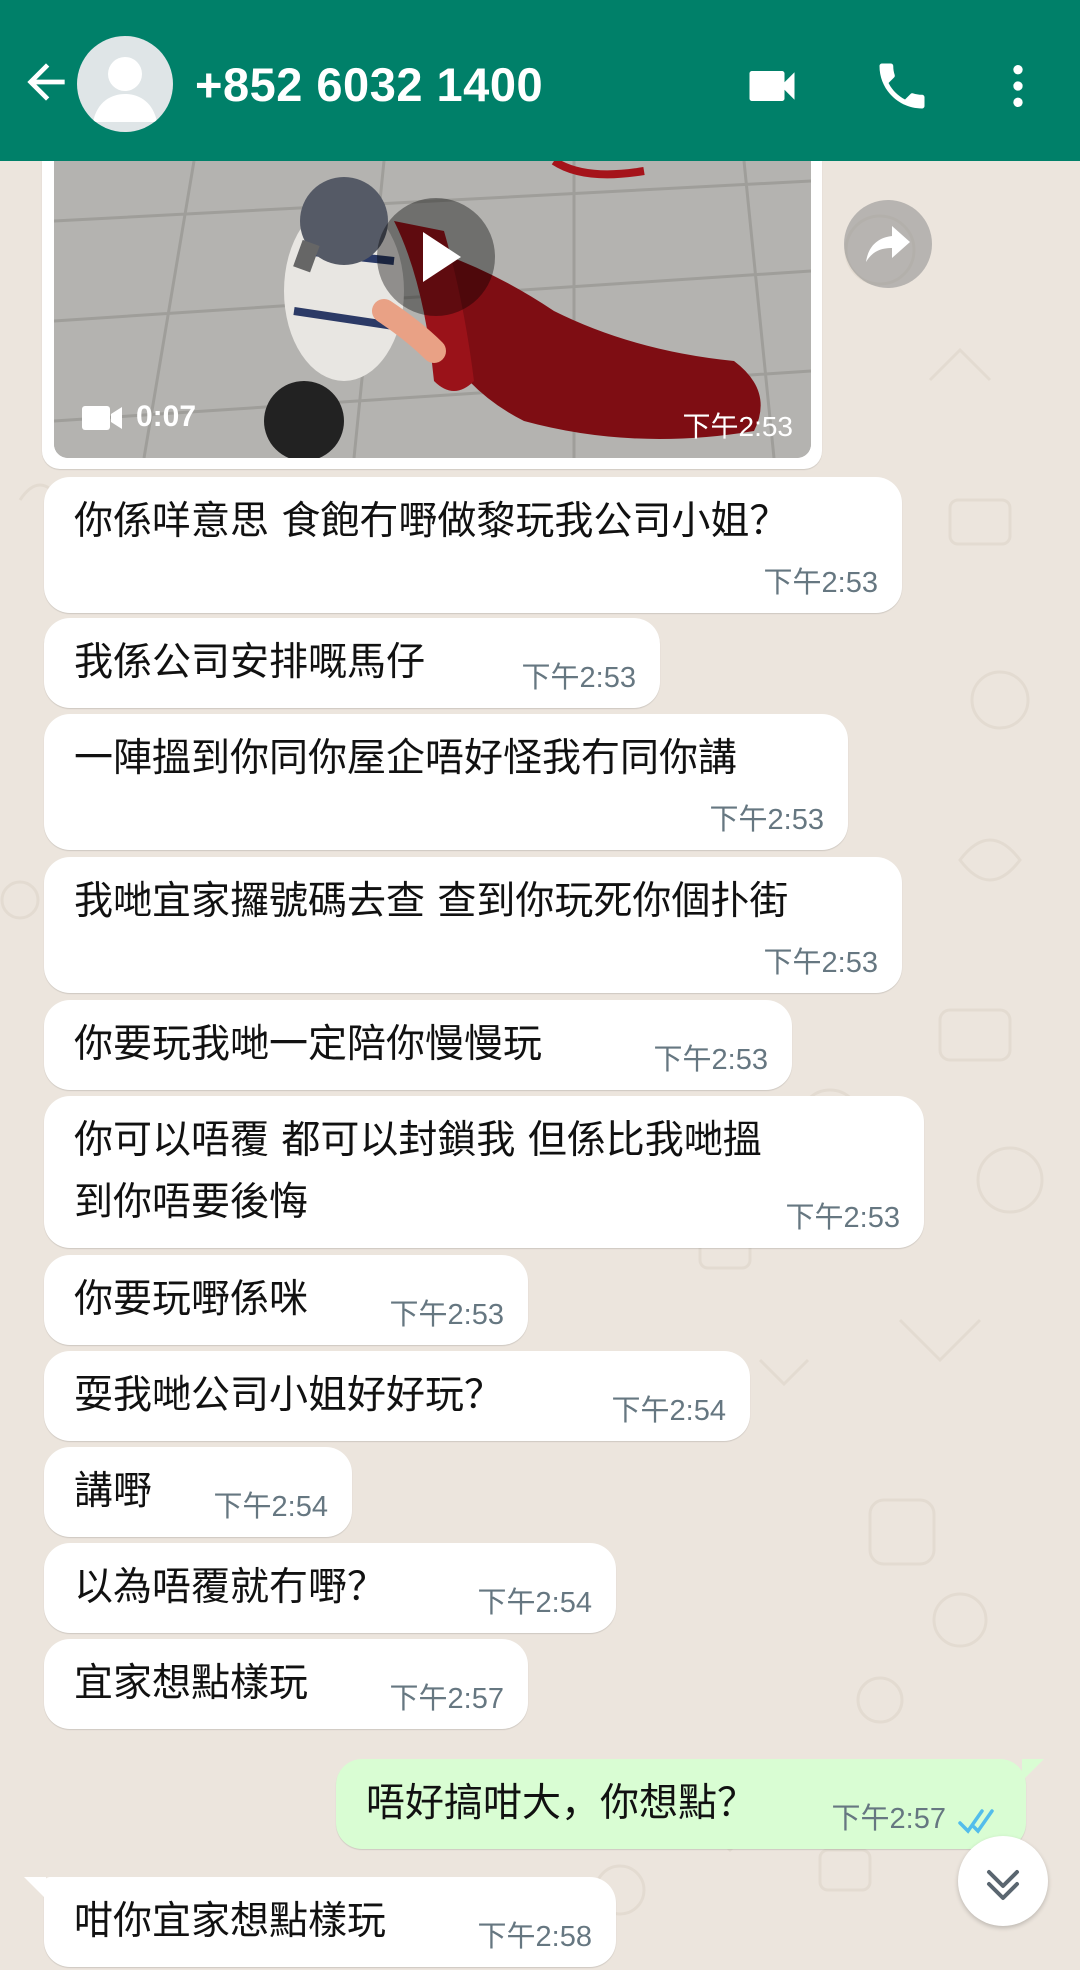 Image resolution: width=1080 pixels, height=1970 pixels. What do you see at coordinates (308, 1044) in the screenshot?
I see `message-text: 你要玩我哋一定陪你慢慢玩` at bounding box center [308, 1044].